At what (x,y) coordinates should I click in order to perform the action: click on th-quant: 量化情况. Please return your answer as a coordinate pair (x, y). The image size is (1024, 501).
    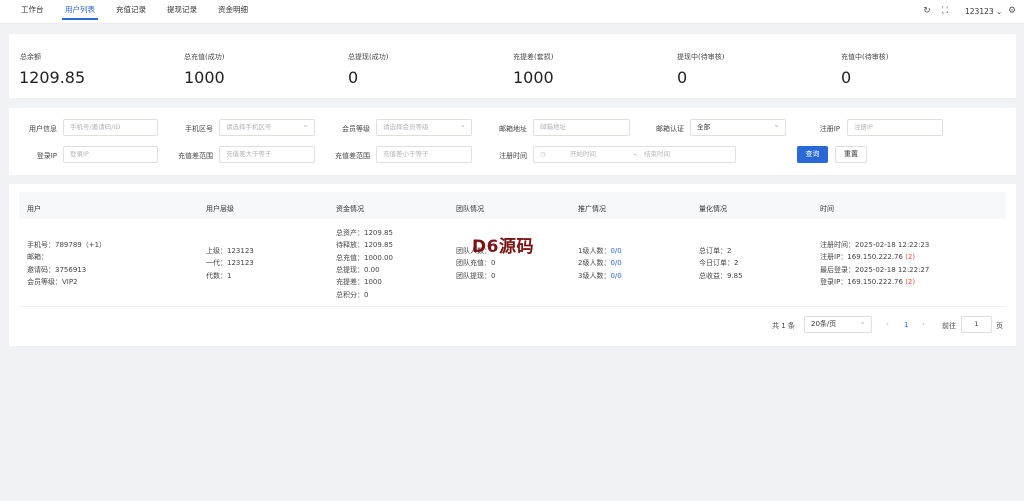
    Looking at the image, I should click on (713, 209).